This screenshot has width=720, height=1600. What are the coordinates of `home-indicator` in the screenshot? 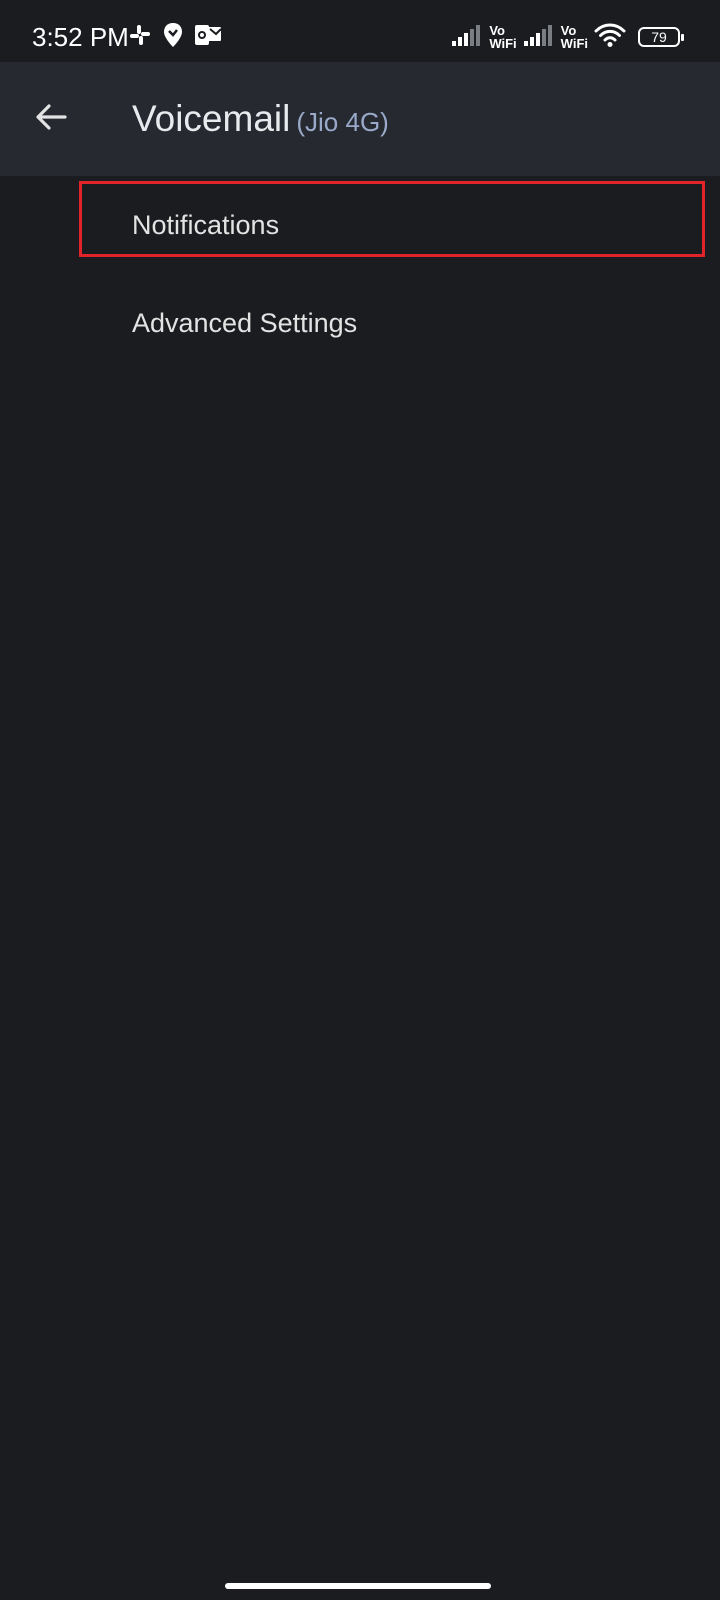 It's located at (358, 1586).